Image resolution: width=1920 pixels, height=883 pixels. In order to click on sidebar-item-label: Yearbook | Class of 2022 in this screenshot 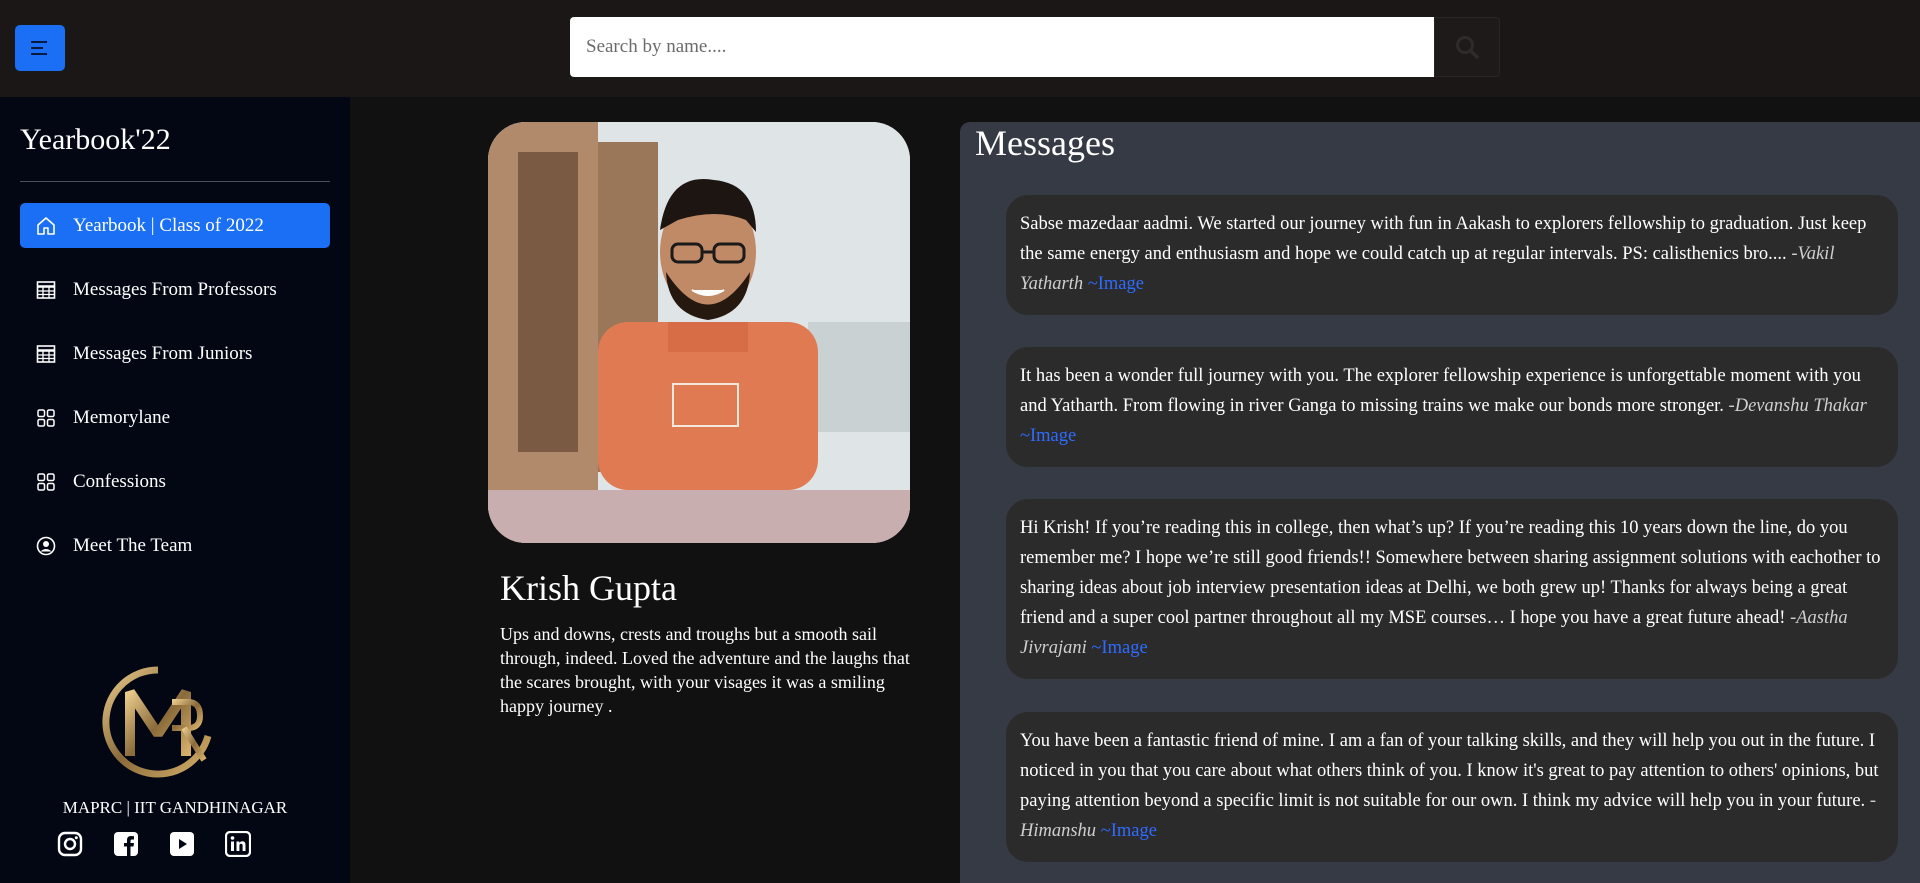, I will do `click(168, 225)`.